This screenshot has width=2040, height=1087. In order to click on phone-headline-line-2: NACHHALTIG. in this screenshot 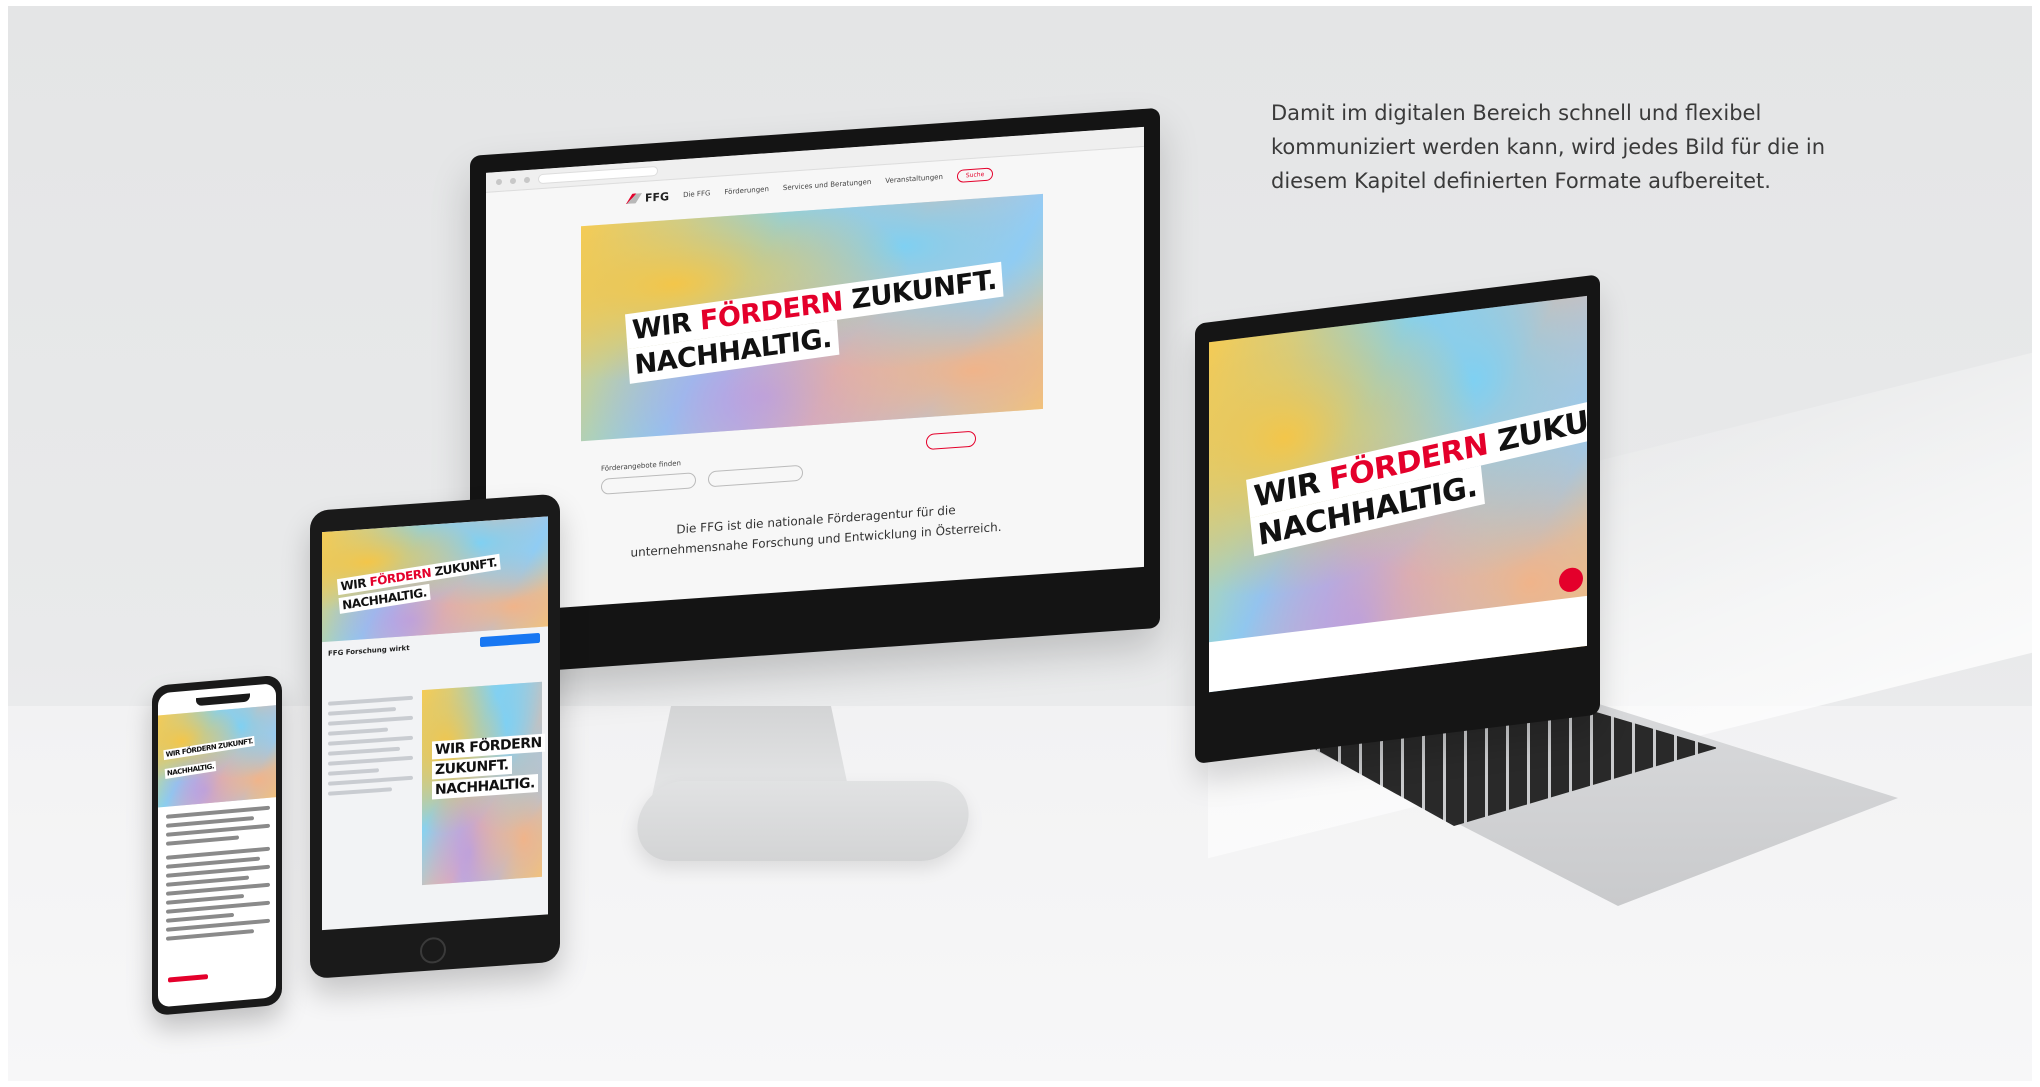, I will do `click(190, 770)`.